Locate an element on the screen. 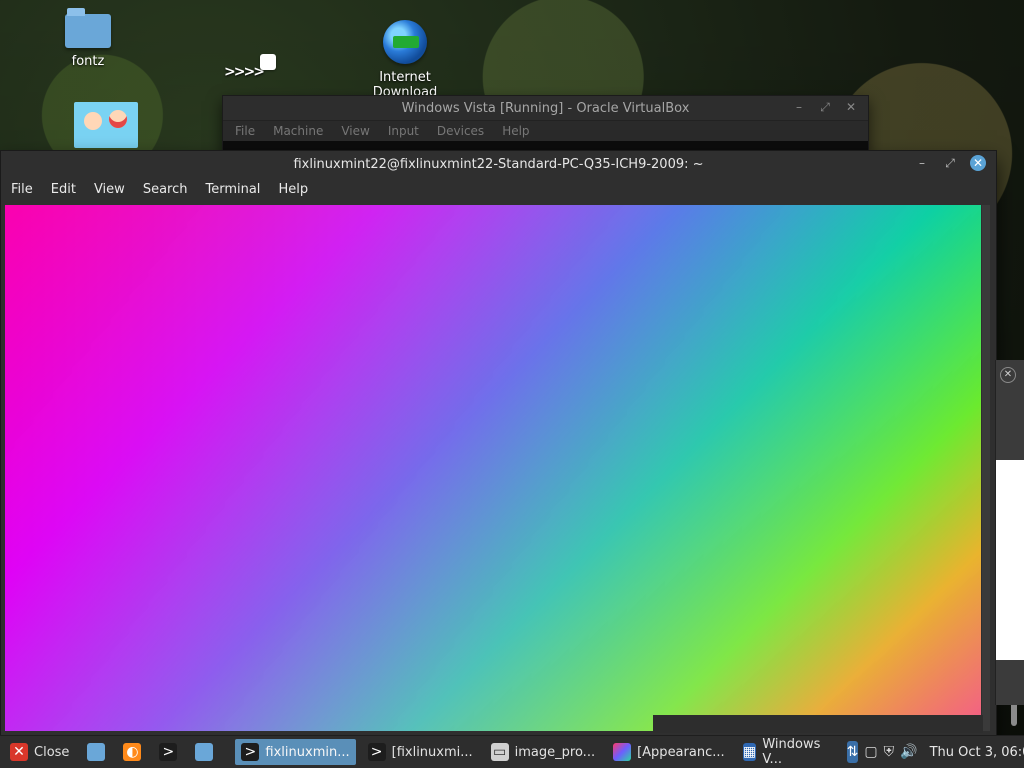 The height and width of the screenshot is (768, 1024). menu-machine: Machine is located at coordinates (298, 131).